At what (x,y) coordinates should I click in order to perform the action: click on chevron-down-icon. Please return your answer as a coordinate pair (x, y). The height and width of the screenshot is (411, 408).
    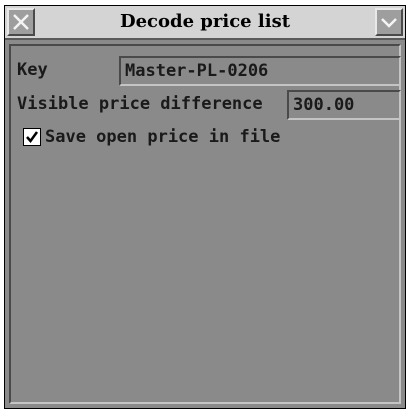
    Looking at the image, I should click on (389, 23).